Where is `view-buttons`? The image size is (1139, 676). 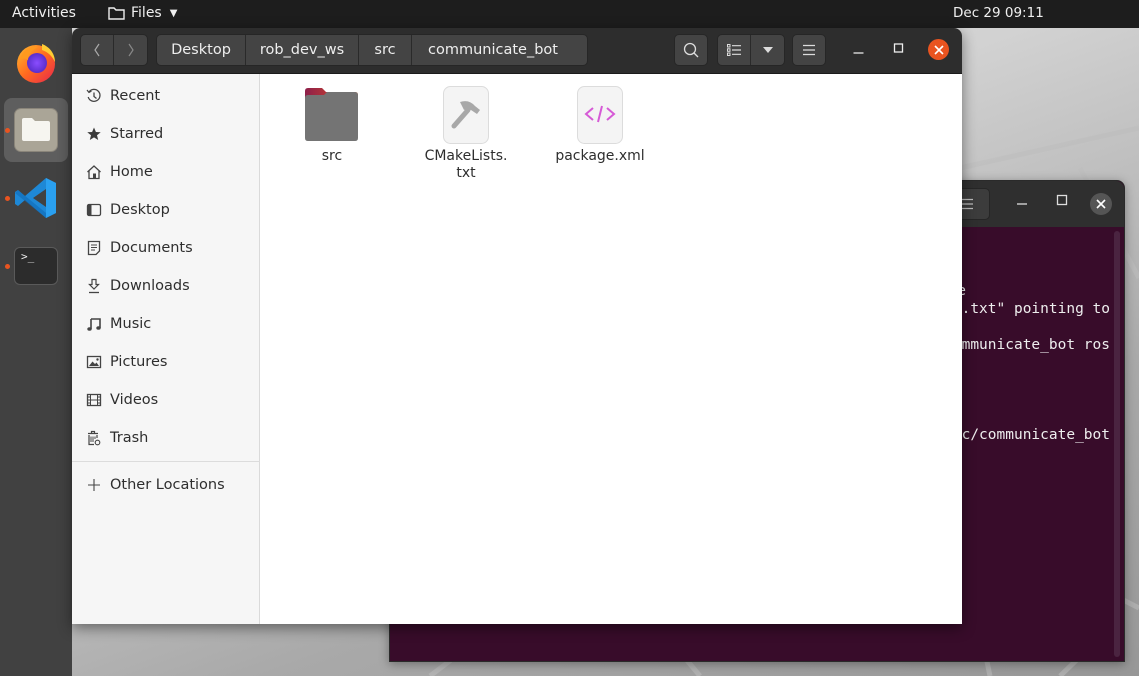
view-buttons is located at coordinates (751, 50).